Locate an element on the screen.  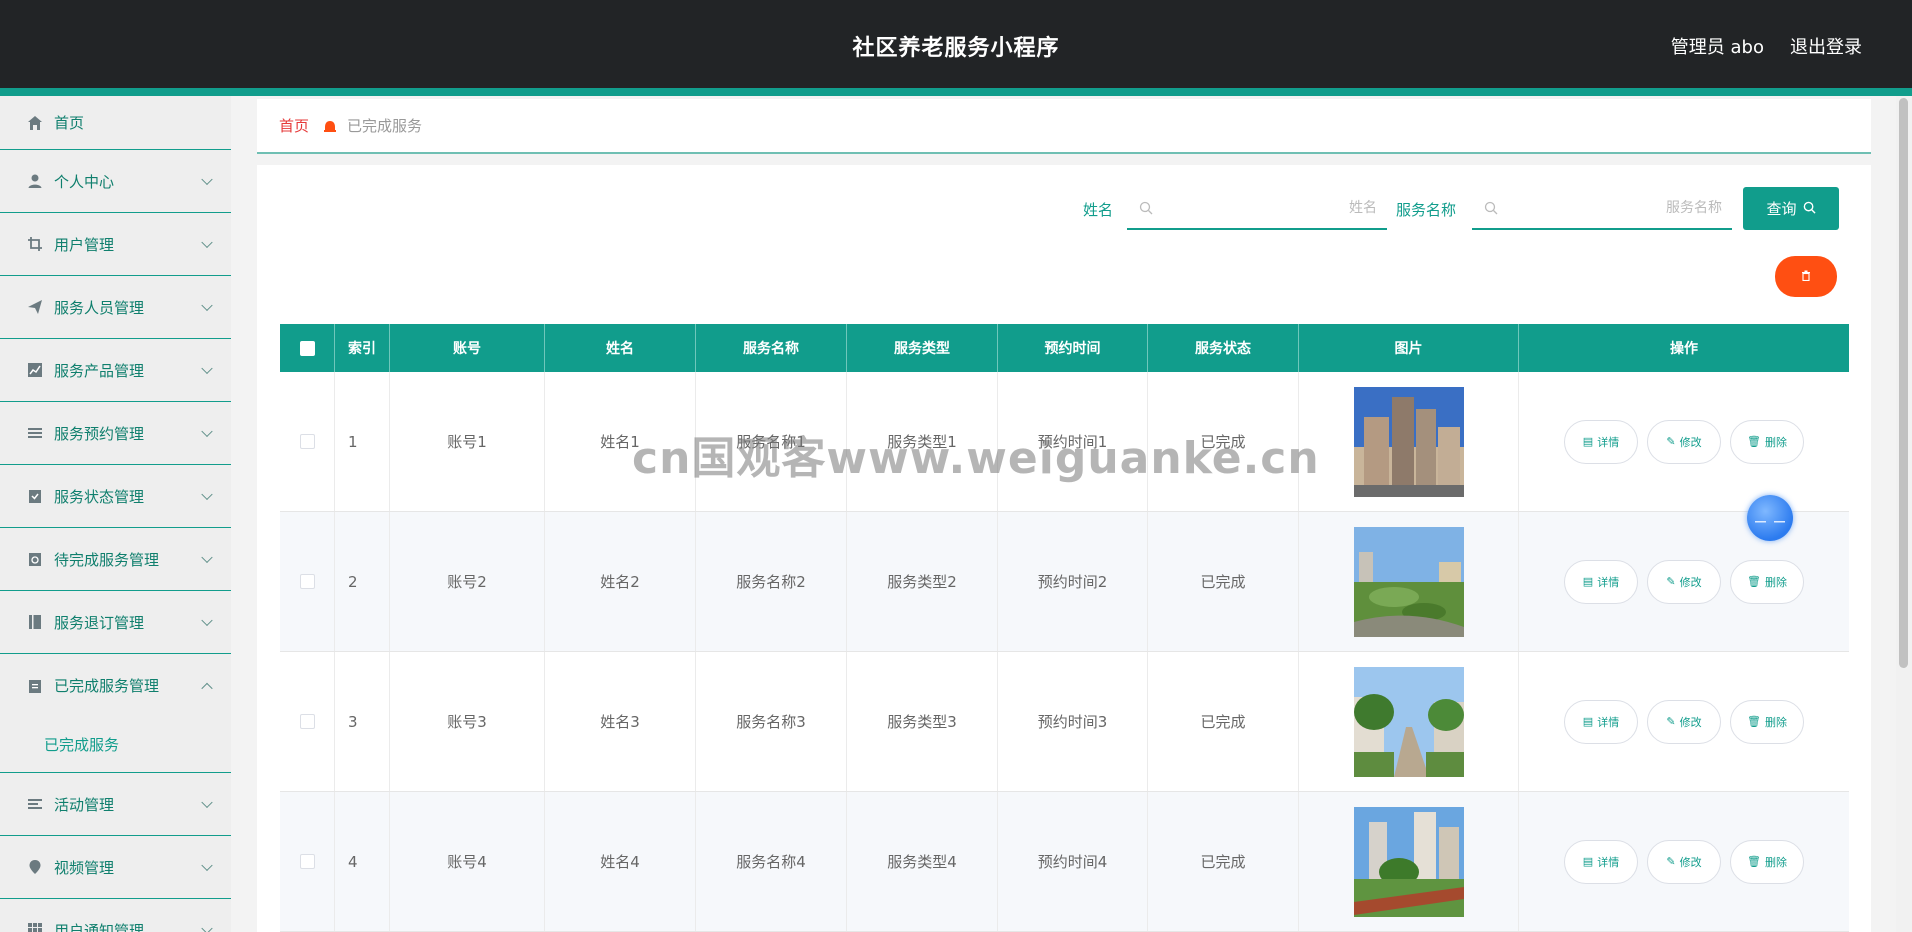
scrollbar-thumb is located at coordinates (1903, 383).